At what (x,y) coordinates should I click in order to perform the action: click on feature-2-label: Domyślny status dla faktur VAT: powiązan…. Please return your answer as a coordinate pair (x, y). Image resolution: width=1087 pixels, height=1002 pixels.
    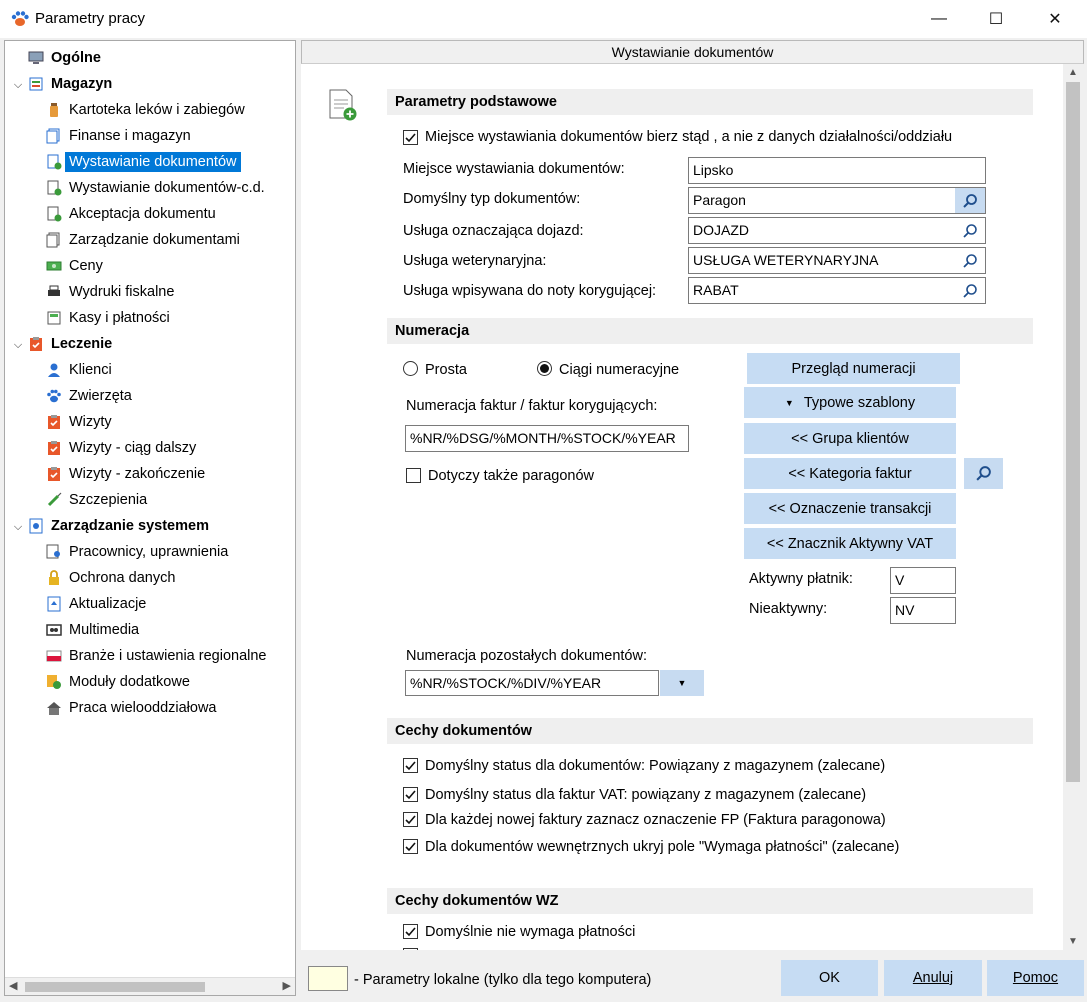
    Looking at the image, I should click on (646, 795).